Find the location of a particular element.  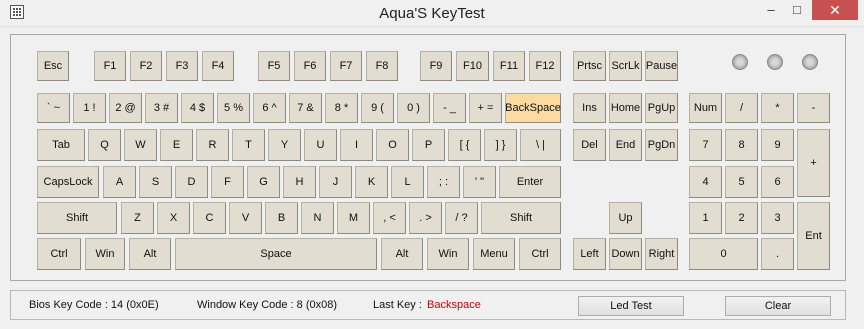

key-backspace: BackSpace is located at coordinates (533, 108).